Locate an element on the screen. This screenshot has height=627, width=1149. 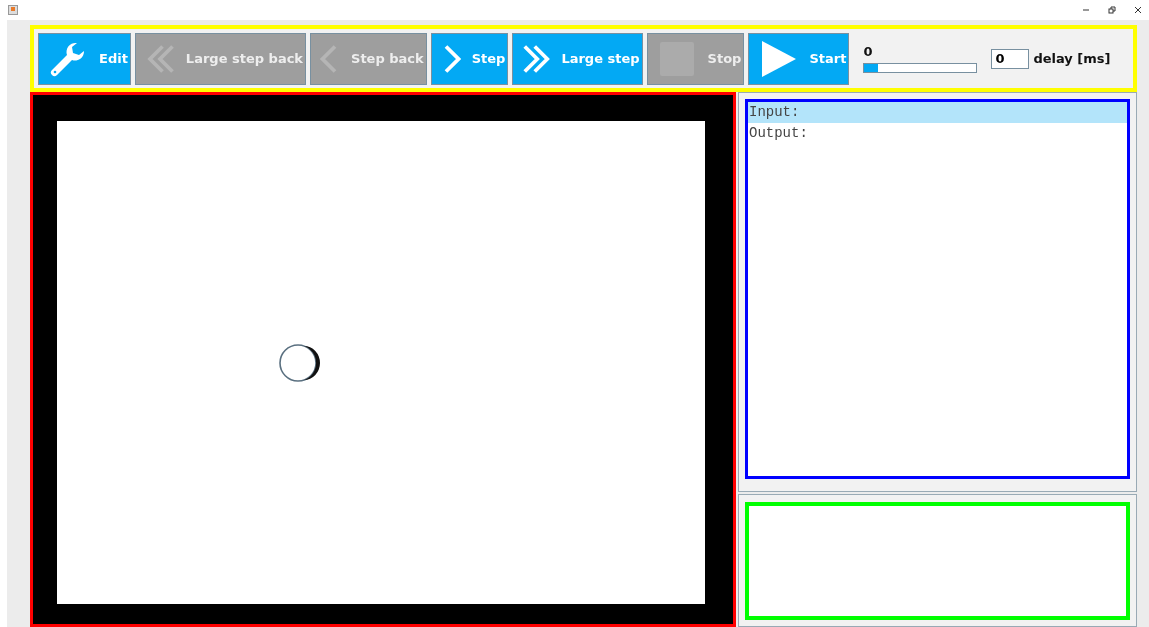
progress-reading: 0 is located at coordinates (868, 51).